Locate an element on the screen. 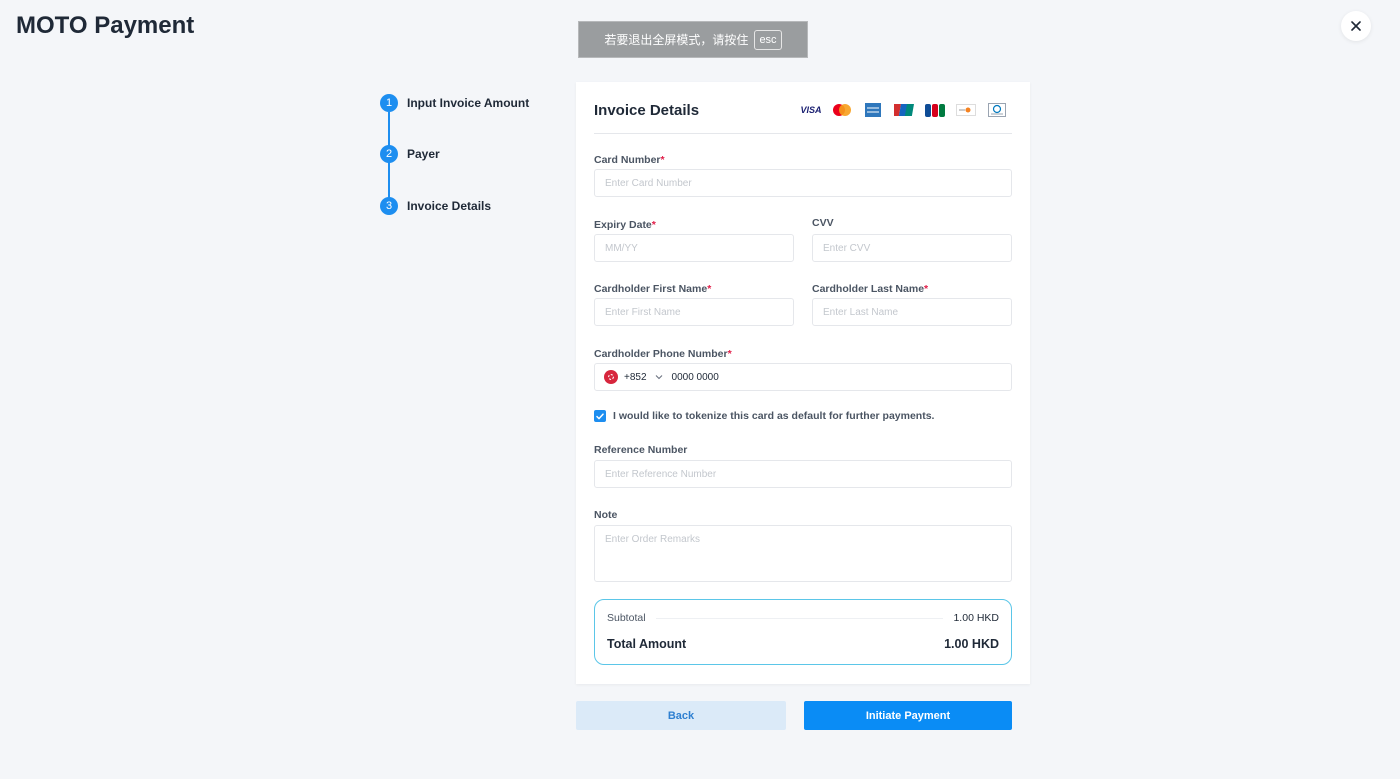  fullscreen-banner-text: 若要退出全屏模式，请按住 is located at coordinates (676, 40).